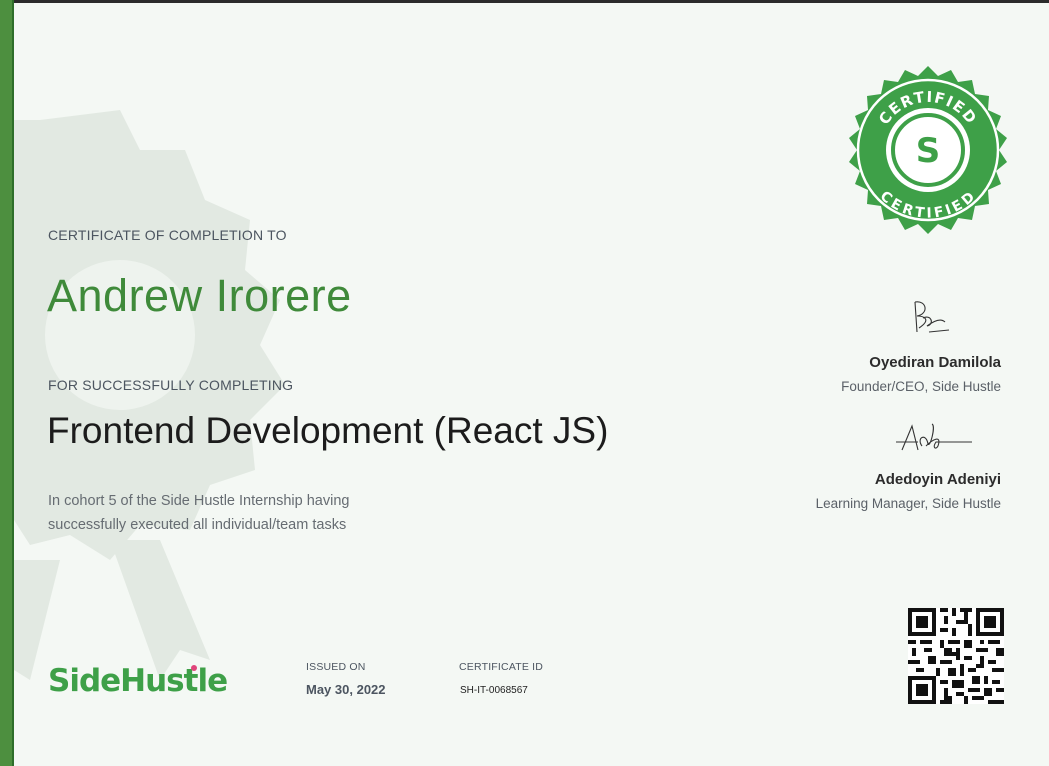 Image resolution: width=1049 pixels, height=766 pixels. What do you see at coordinates (935, 362) in the screenshot?
I see `signatory-name-1: Oyediran Damilola` at bounding box center [935, 362].